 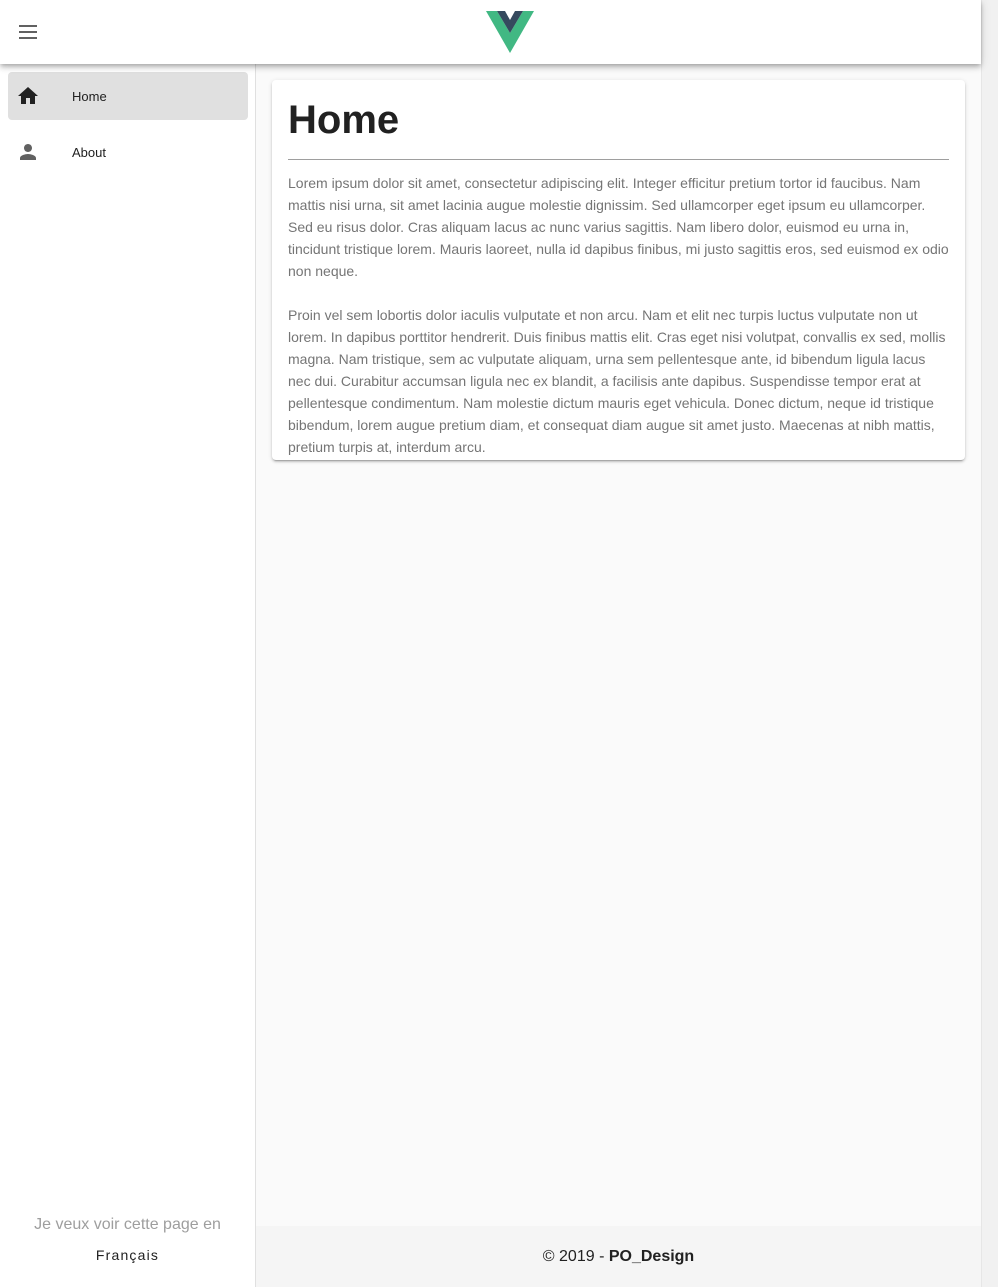 I want to click on footer: © 2019 - PO_Design, so click(x=618, y=1256).